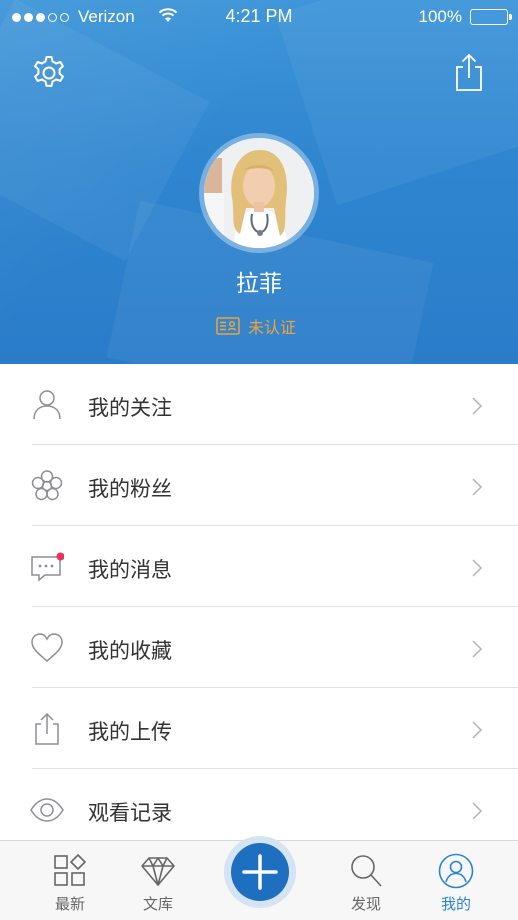 The image size is (518, 920). What do you see at coordinates (130, 651) in the screenshot?
I see `menu-item-label: 我的收藏` at bounding box center [130, 651].